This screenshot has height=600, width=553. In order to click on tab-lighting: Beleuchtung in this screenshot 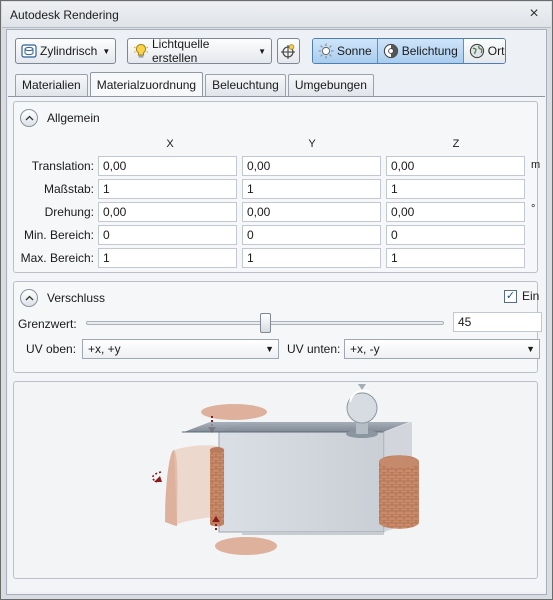, I will do `click(245, 85)`.